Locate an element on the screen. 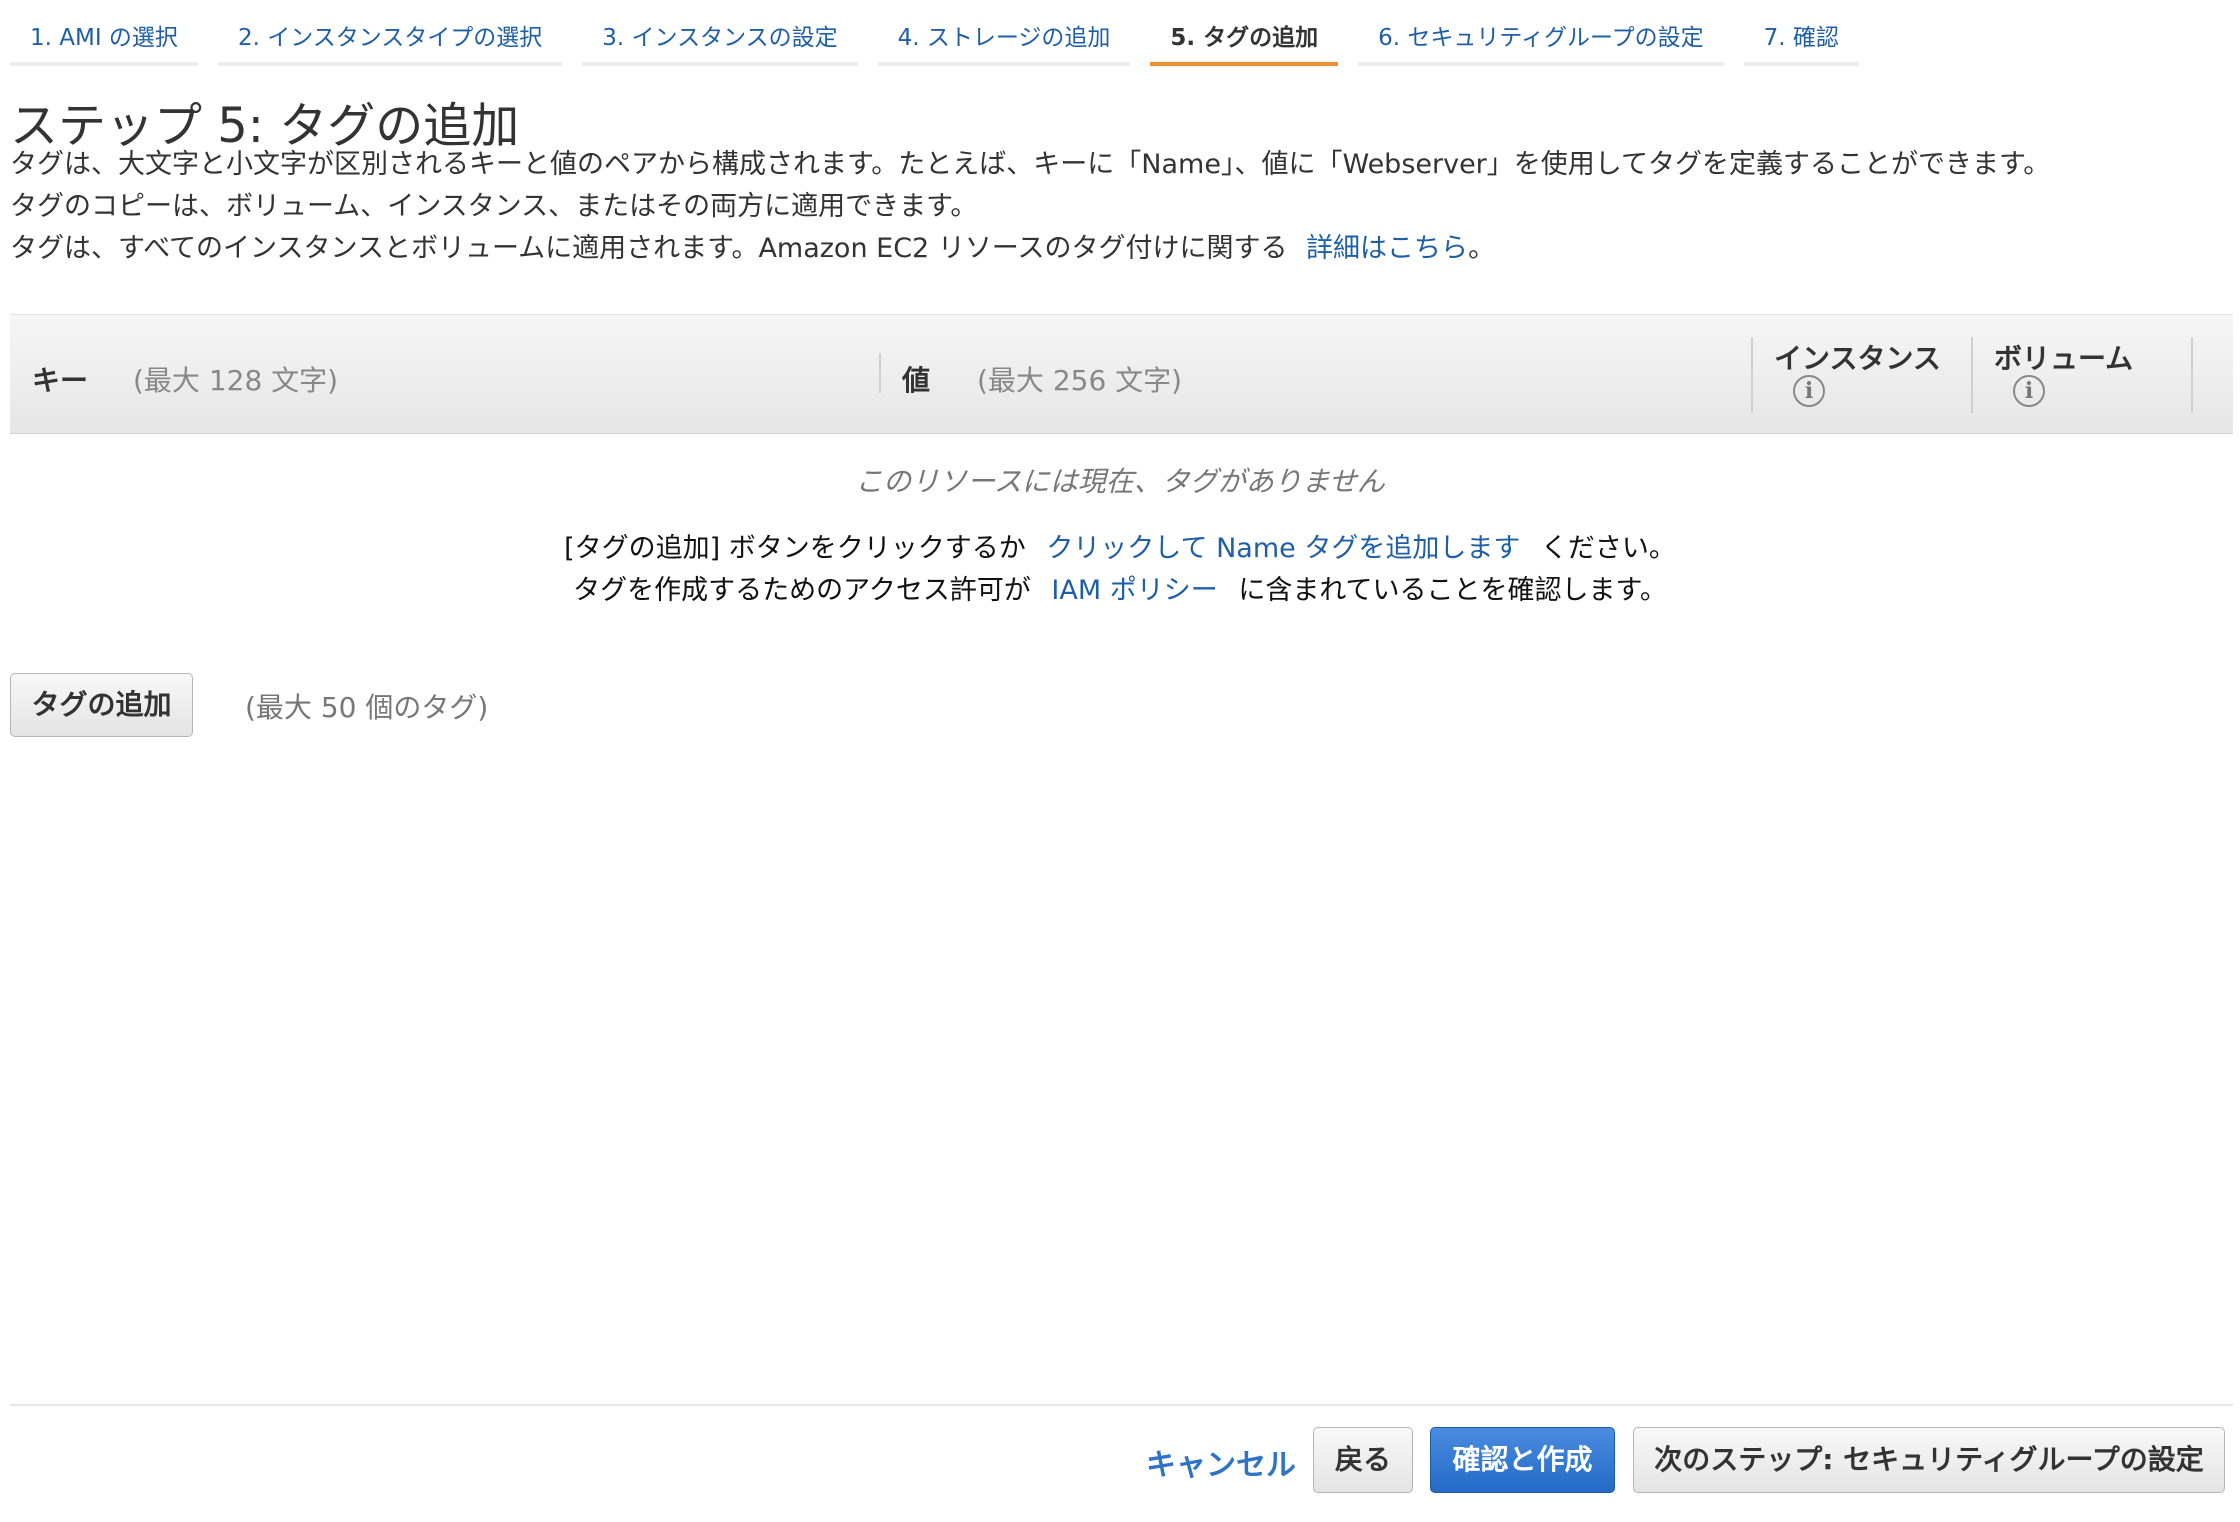 The height and width of the screenshot is (1522, 2240). step-tab-add-storage: 4. ストレージの追加 is located at coordinates (1004, 33).